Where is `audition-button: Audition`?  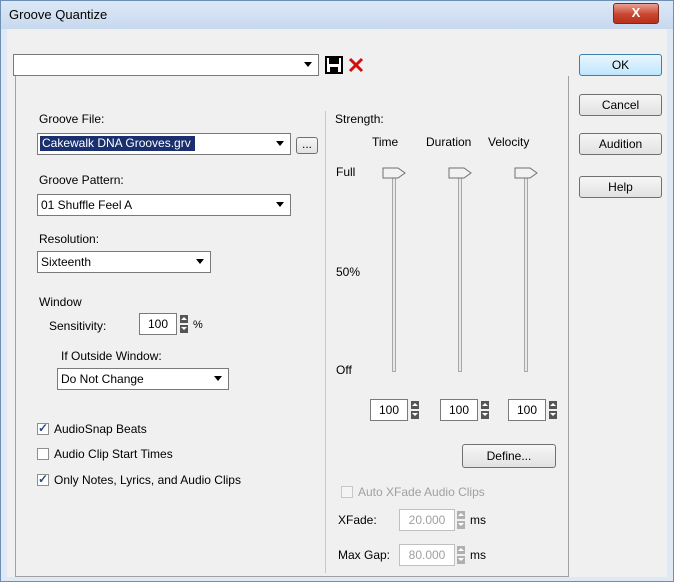 audition-button: Audition is located at coordinates (620, 144).